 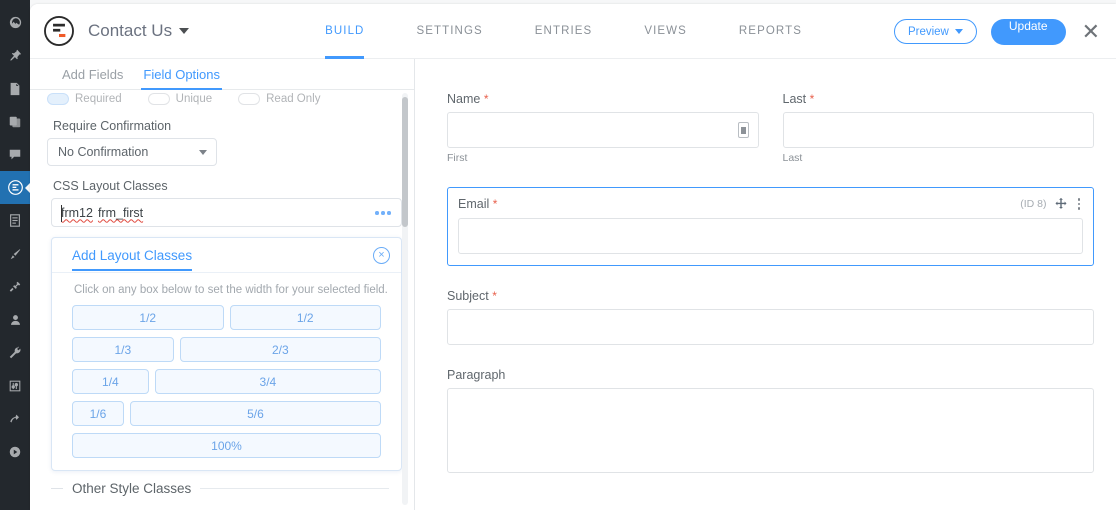 I want to click on layout-box-third: 1/3, so click(x=123, y=349).